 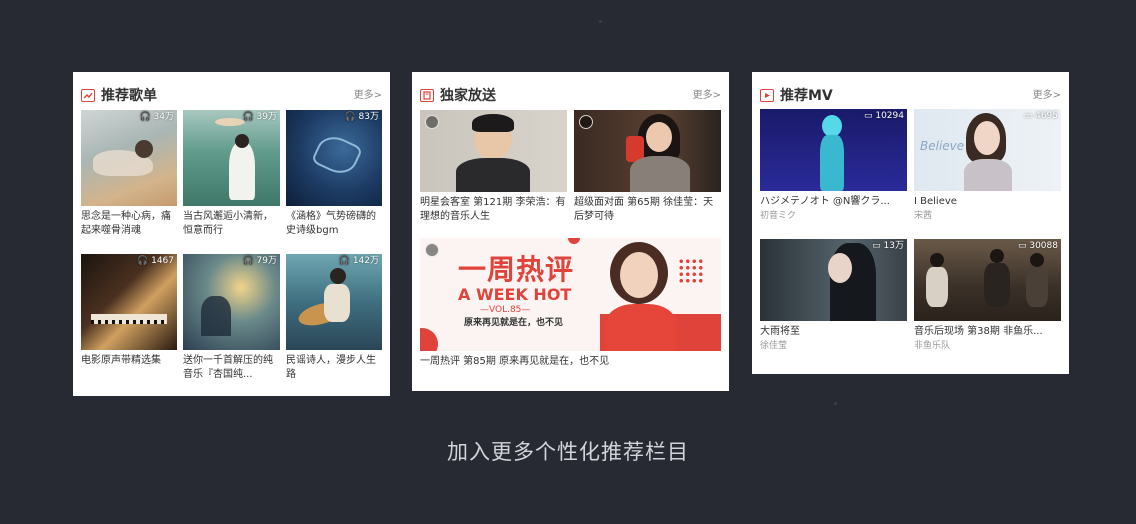 What do you see at coordinates (514, 323) in the screenshot?
I see `banner-tagline: 原来再见就是在，也不见` at bounding box center [514, 323].